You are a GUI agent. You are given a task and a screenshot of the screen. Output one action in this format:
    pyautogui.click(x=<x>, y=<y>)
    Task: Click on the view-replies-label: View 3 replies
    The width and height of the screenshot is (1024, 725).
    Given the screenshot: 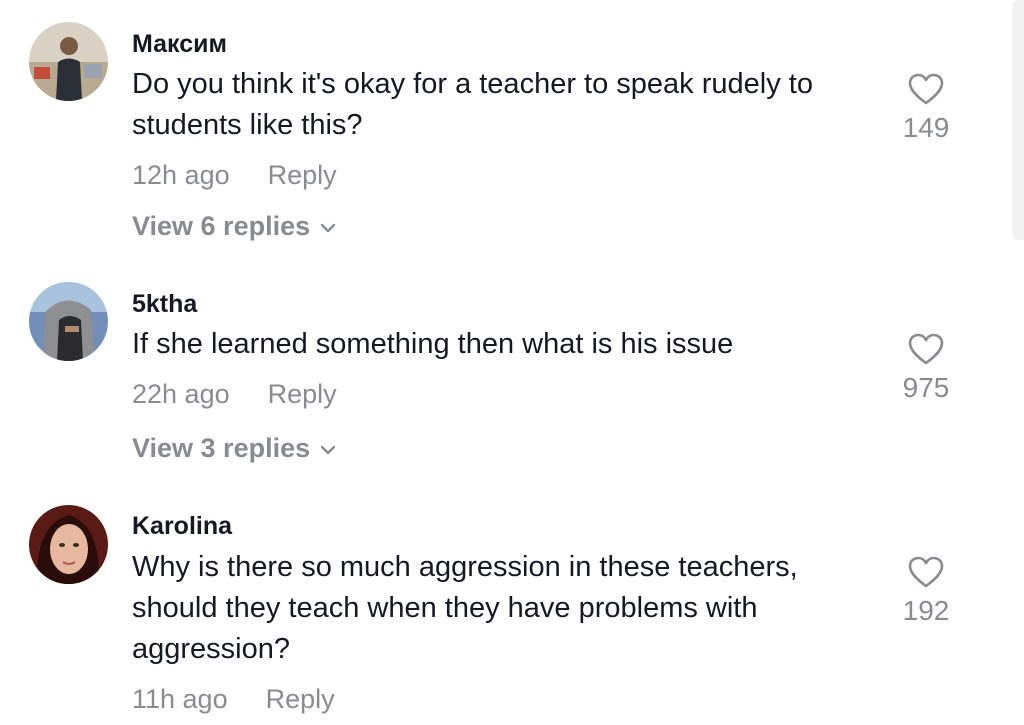 What is the action you would take?
    pyautogui.click(x=221, y=448)
    